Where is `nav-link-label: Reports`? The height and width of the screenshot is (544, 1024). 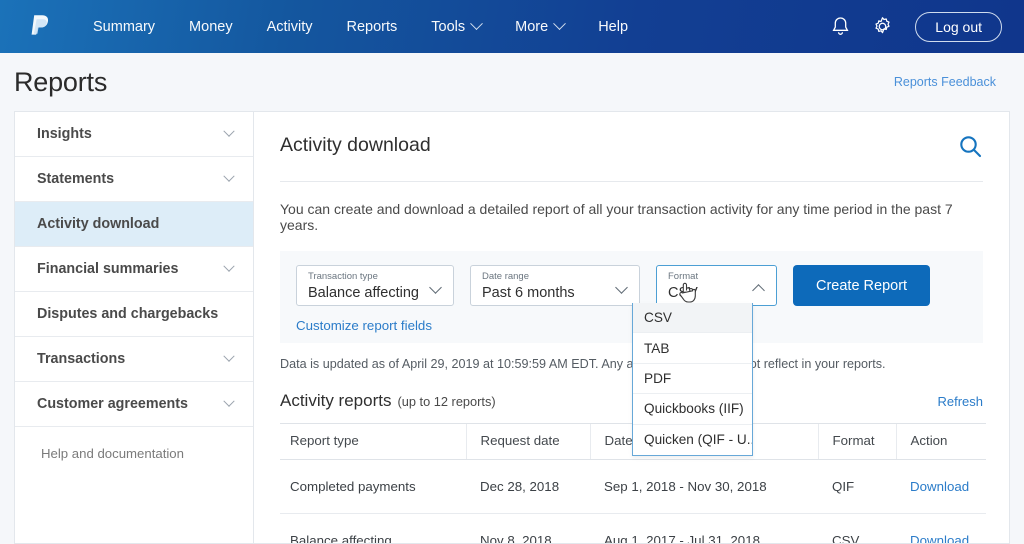 nav-link-label: Reports is located at coordinates (372, 26).